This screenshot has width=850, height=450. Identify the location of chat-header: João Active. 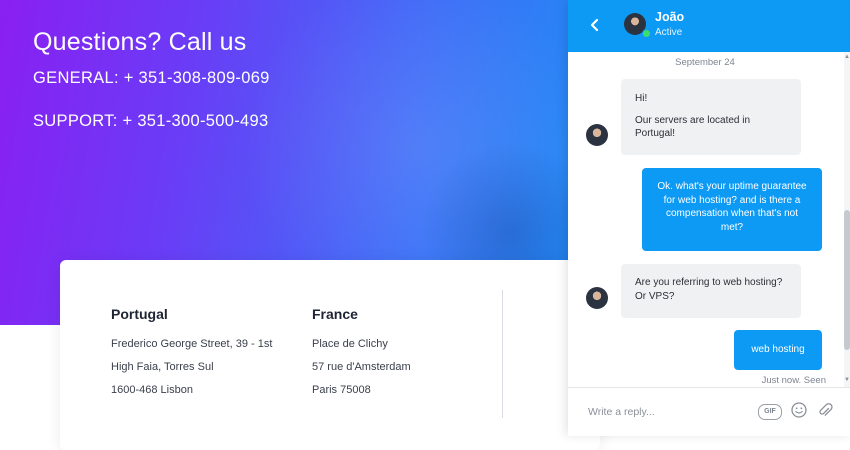
(709, 26).